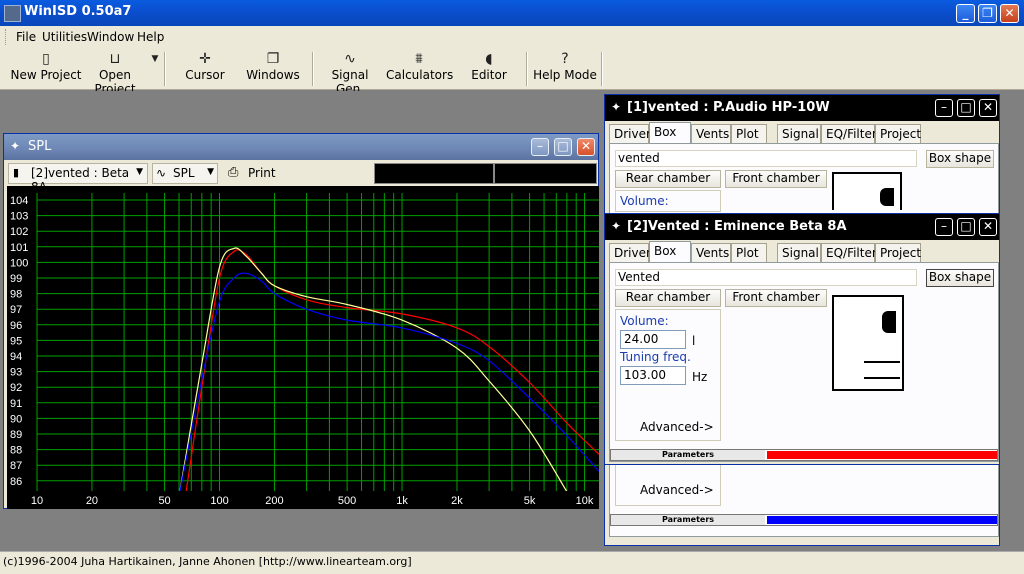 The image size is (1024, 574). I want to click on tuning-freq-unit: Hz, so click(700, 377).